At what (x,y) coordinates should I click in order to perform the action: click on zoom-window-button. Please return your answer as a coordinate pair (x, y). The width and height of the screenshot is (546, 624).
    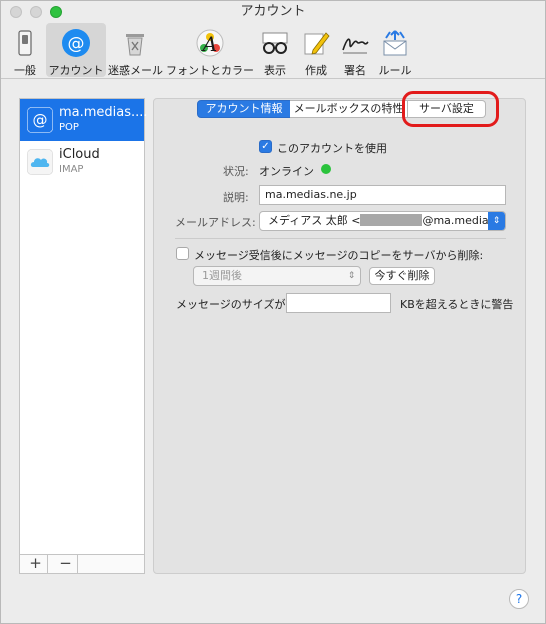
    Looking at the image, I should click on (56, 12).